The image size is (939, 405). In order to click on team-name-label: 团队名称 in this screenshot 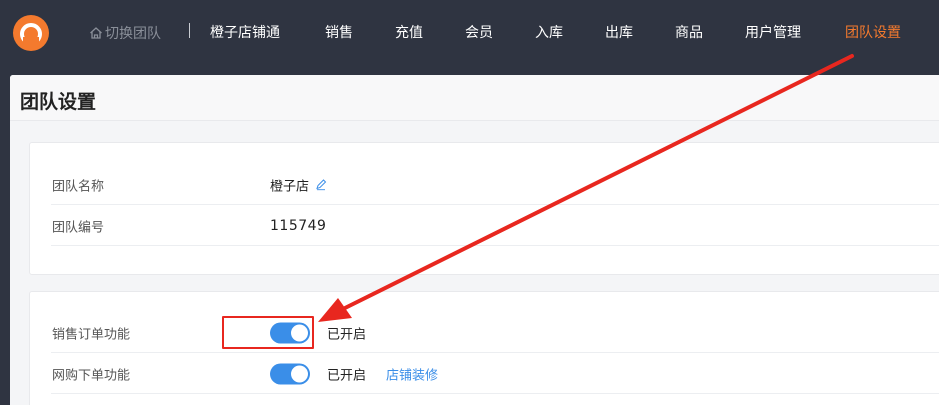, I will do `click(78, 186)`.